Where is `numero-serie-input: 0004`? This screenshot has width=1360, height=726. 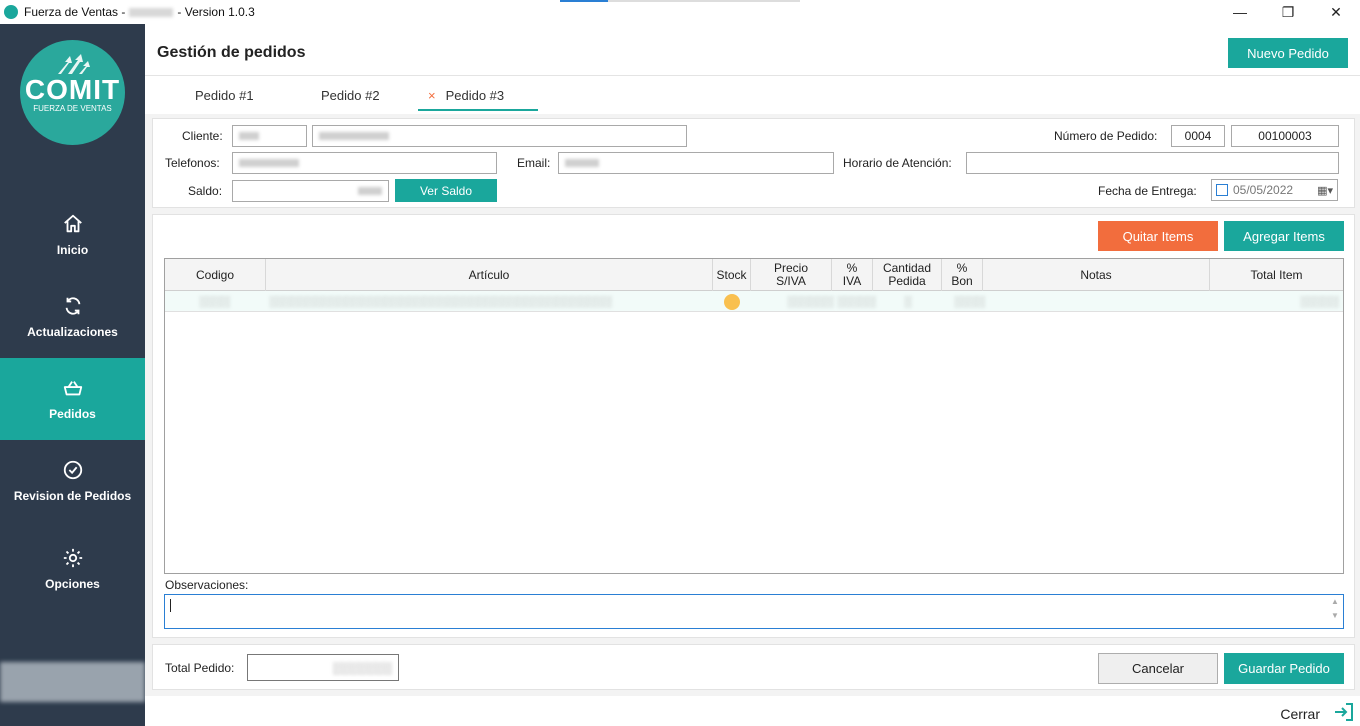
numero-serie-input: 0004 is located at coordinates (1198, 136).